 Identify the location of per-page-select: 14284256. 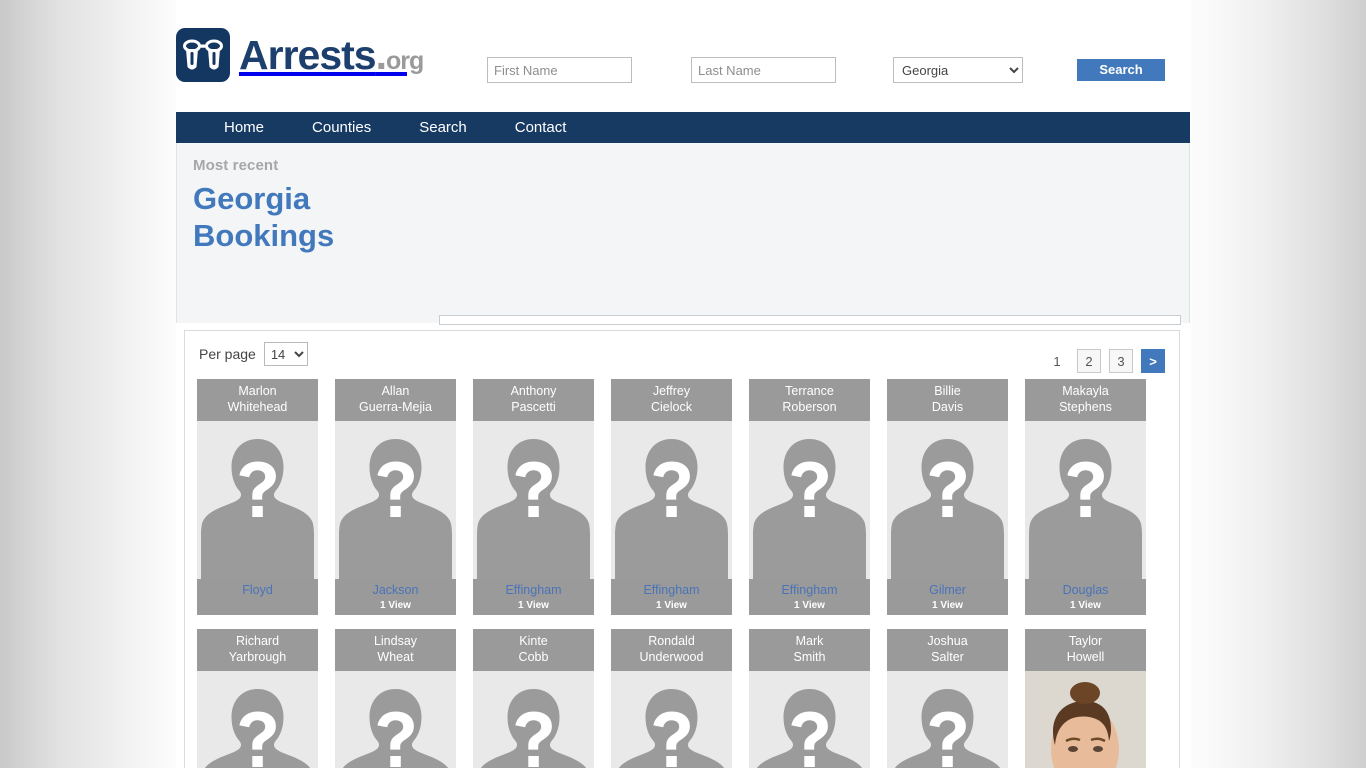
(285, 354).